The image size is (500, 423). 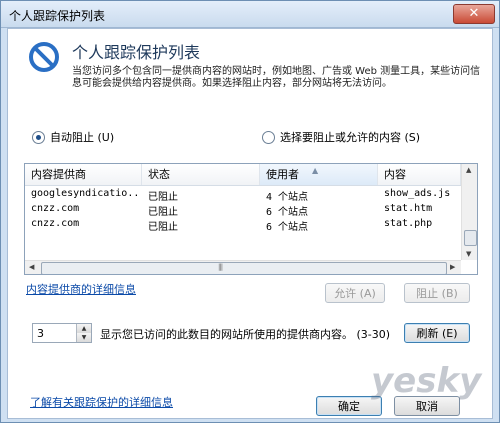 What do you see at coordinates (315, 170) in the screenshot?
I see `sort-ascending-icon: ▲` at bounding box center [315, 170].